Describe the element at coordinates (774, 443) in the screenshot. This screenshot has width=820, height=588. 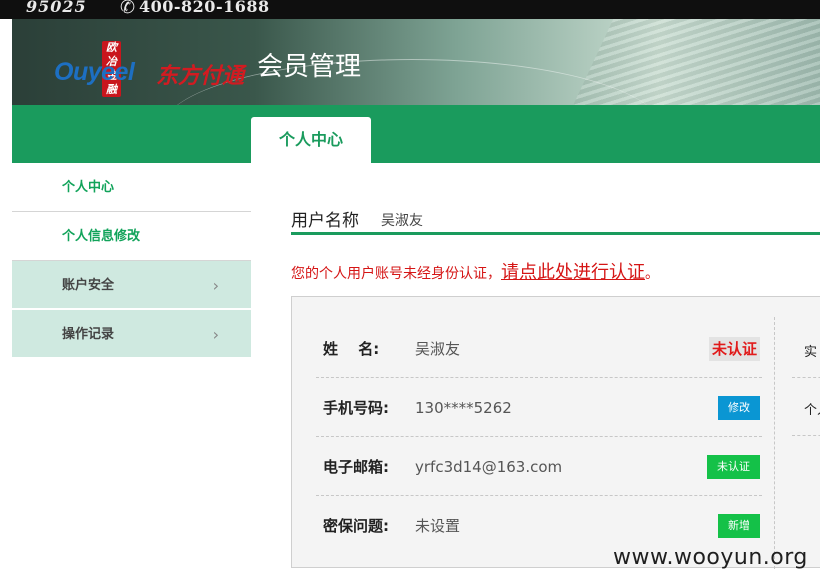
I see `column-divider` at that location.